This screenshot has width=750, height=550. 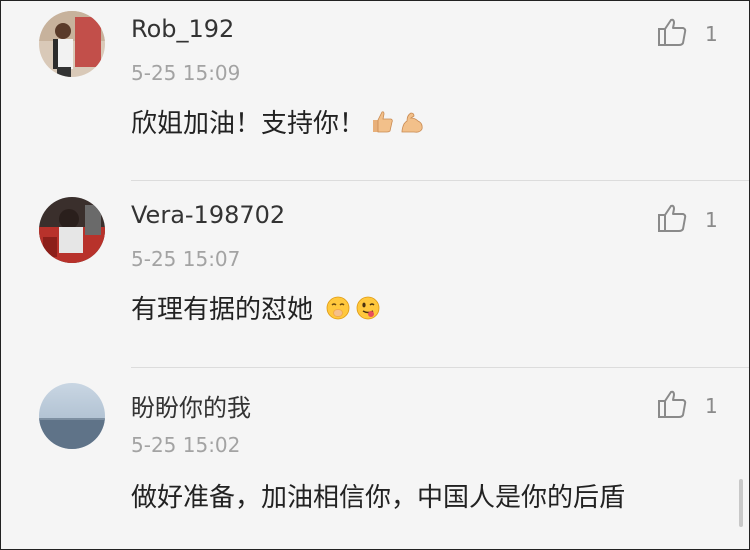 I want to click on comment-text: 欣姐加油！支持你！, so click(x=248, y=124).